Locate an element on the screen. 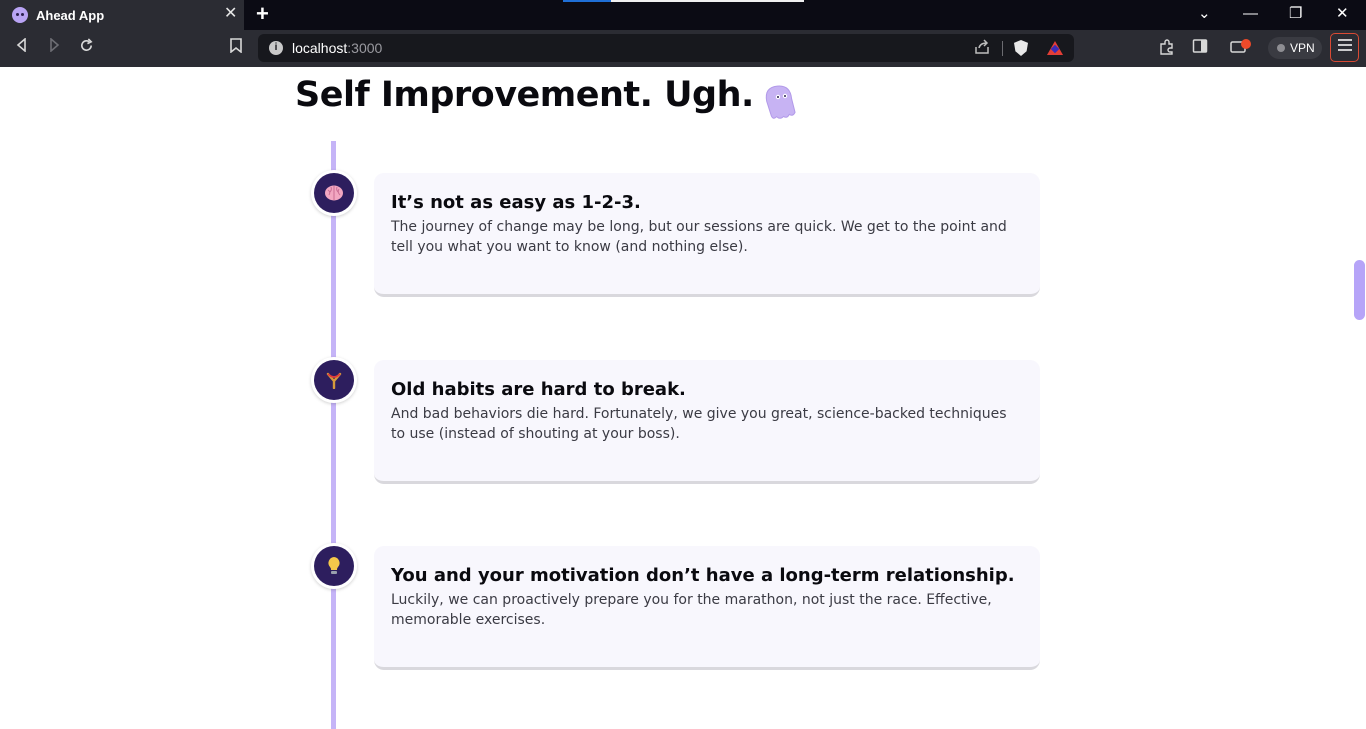 The height and width of the screenshot is (729, 1366). bookmark-icon is located at coordinates (236, 46).